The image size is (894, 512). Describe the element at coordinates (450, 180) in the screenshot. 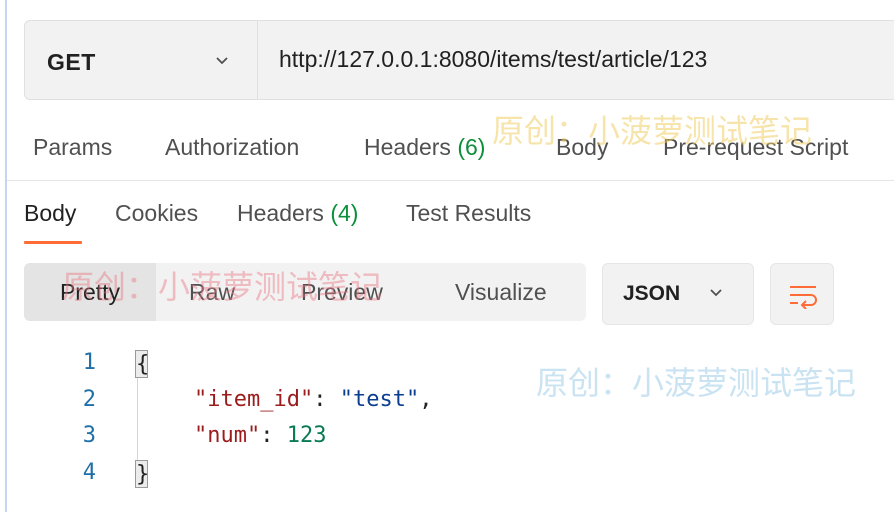

I see `divider` at that location.